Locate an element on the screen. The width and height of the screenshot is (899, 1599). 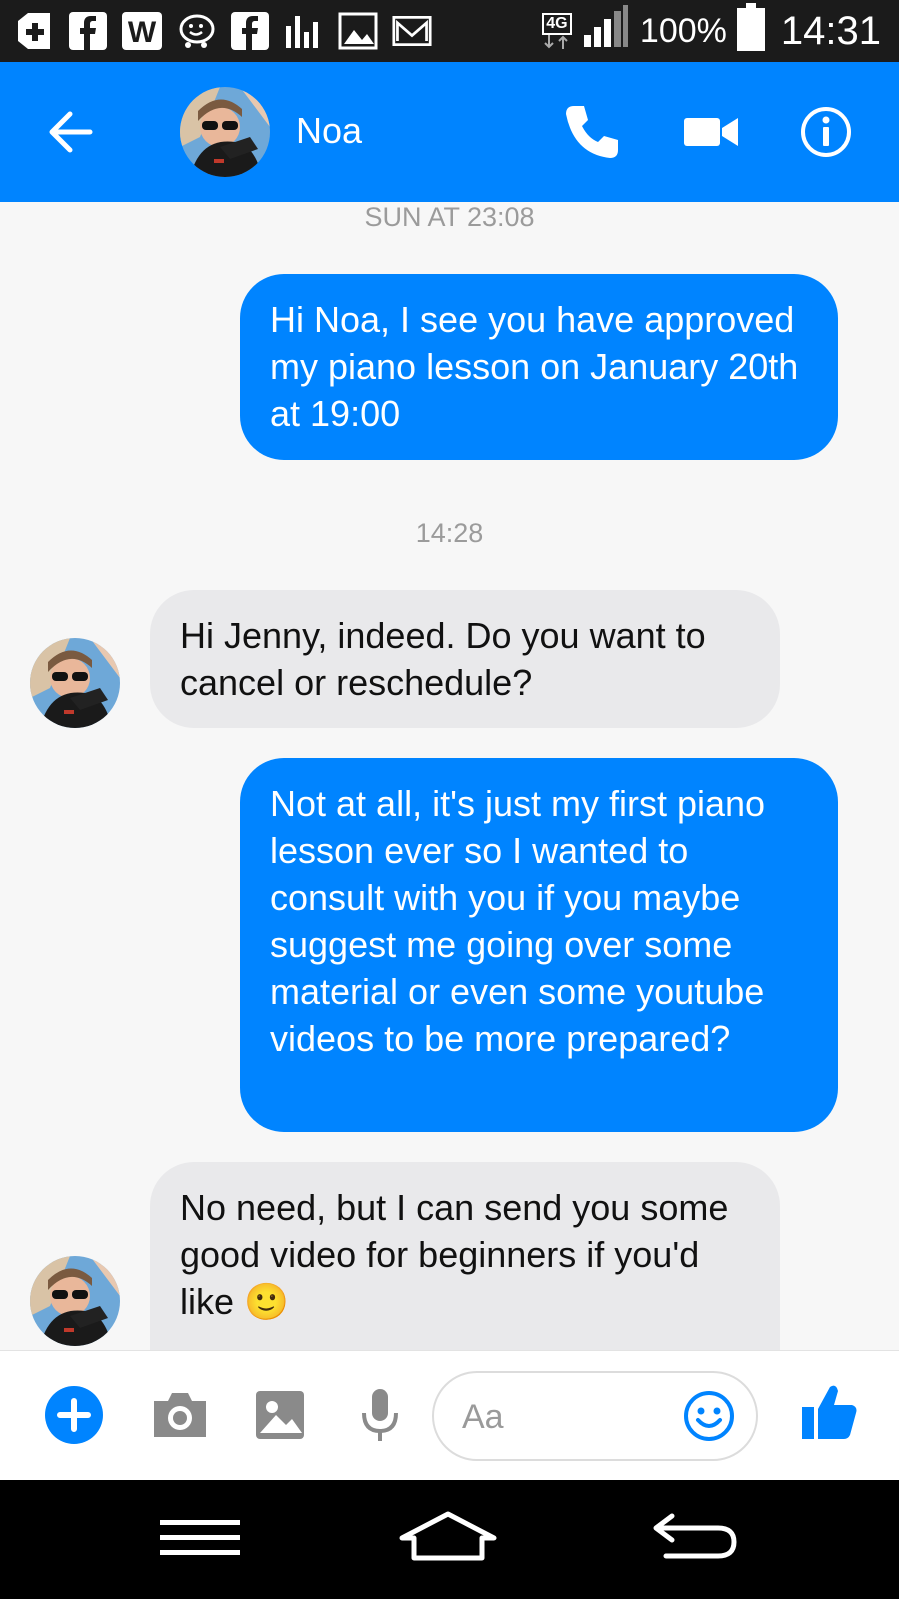
image-icon is located at coordinates (358, 31).